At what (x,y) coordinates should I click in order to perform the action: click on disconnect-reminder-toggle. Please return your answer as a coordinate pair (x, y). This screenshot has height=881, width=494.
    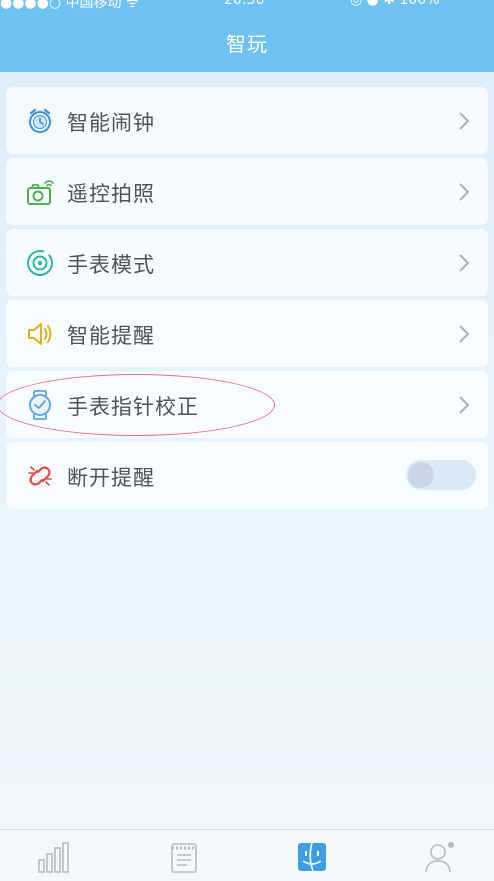
    Looking at the image, I should click on (441, 475).